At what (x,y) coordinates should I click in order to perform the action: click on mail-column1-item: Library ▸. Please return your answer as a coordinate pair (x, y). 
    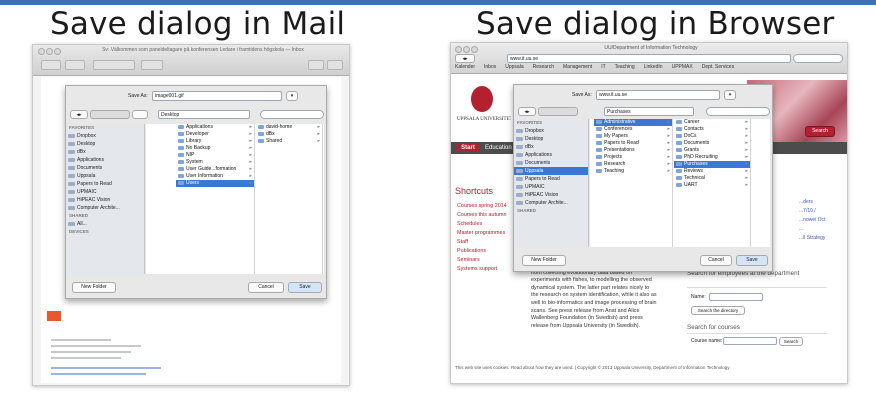
    Looking at the image, I should click on (215, 141).